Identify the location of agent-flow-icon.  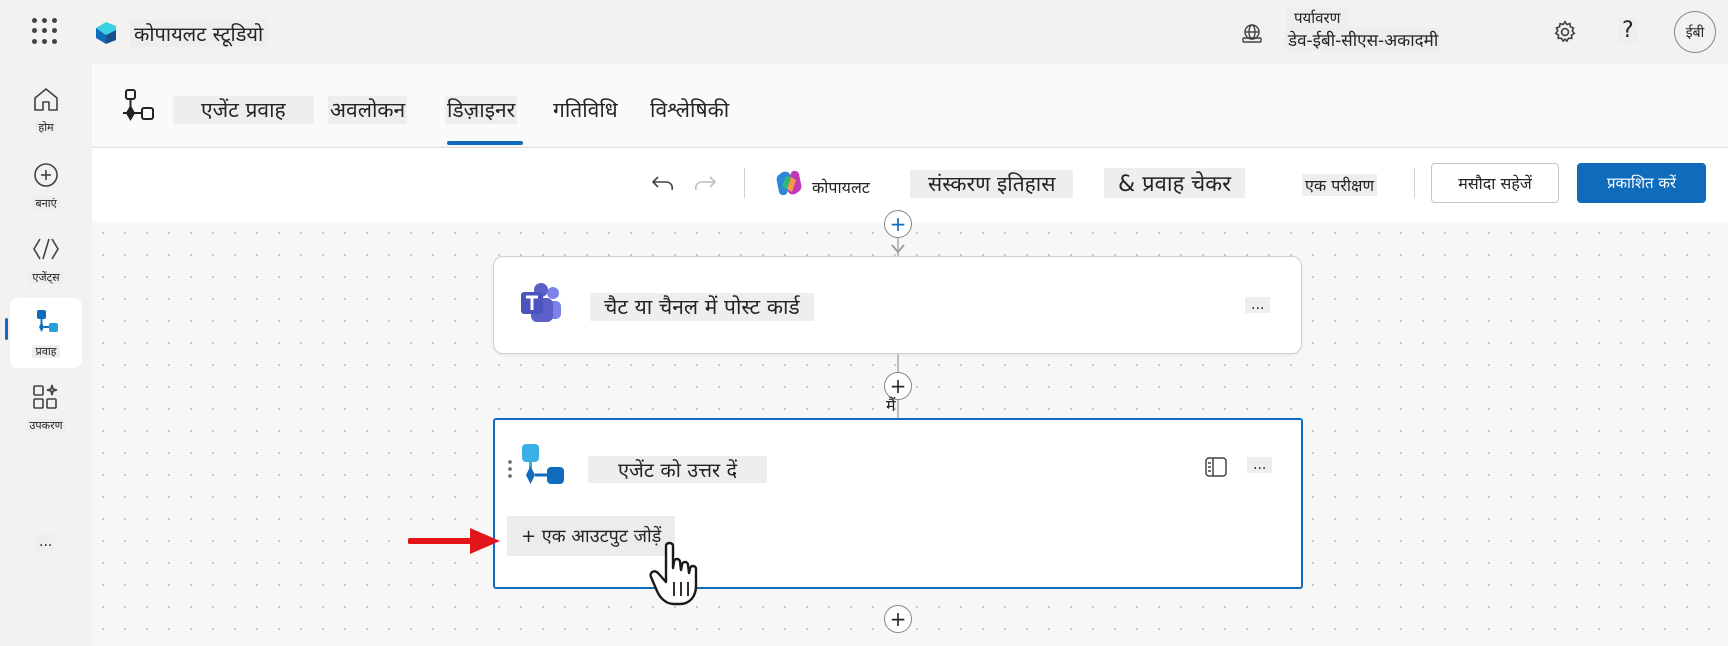
(138, 105).